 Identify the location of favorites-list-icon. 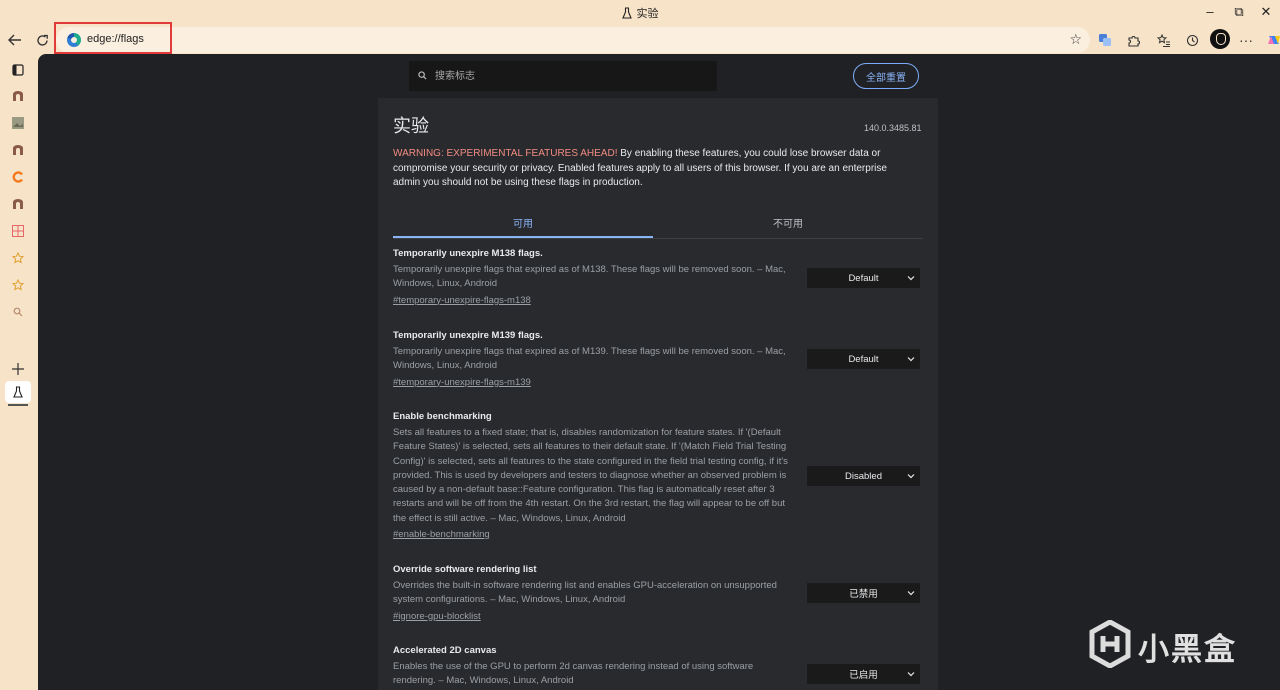
(1163, 40).